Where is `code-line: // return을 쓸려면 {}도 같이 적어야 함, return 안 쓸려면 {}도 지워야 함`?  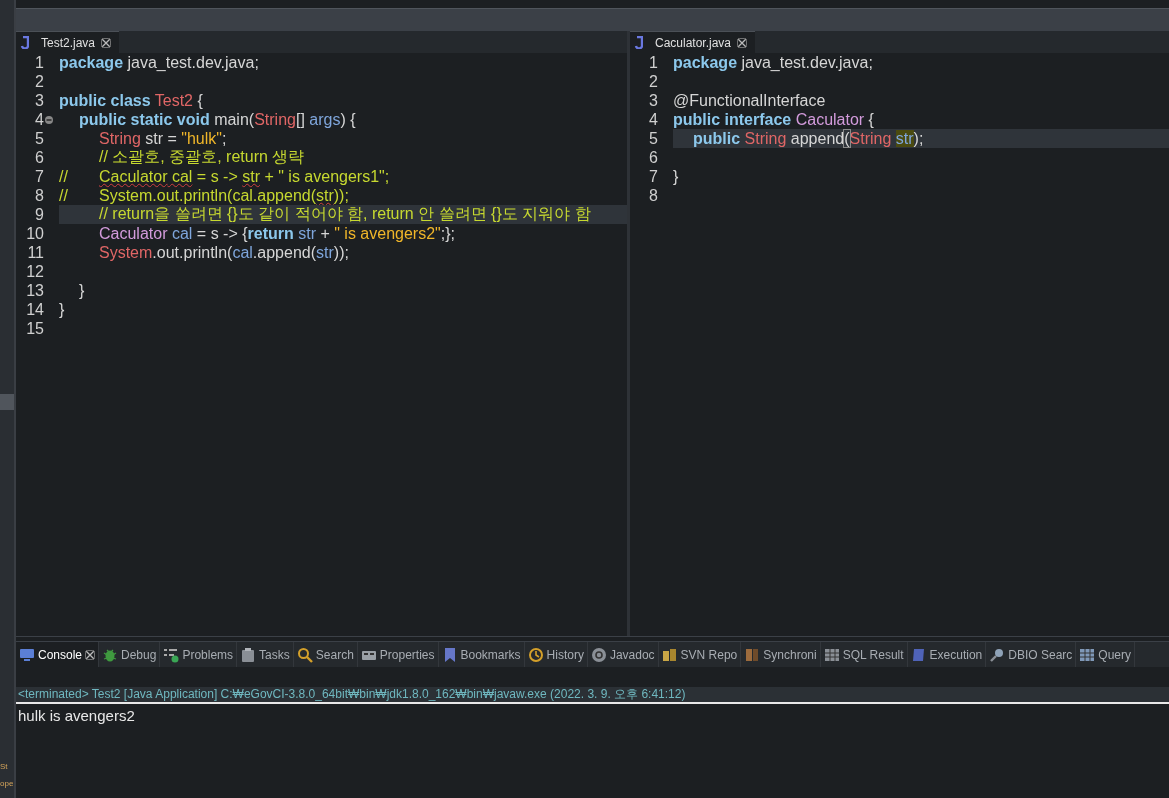 code-line: // return을 쓸려면 {}도 같이 적어야 함, return 안 쓸려면 {}도 지워야 함 is located at coordinates (344, 214).